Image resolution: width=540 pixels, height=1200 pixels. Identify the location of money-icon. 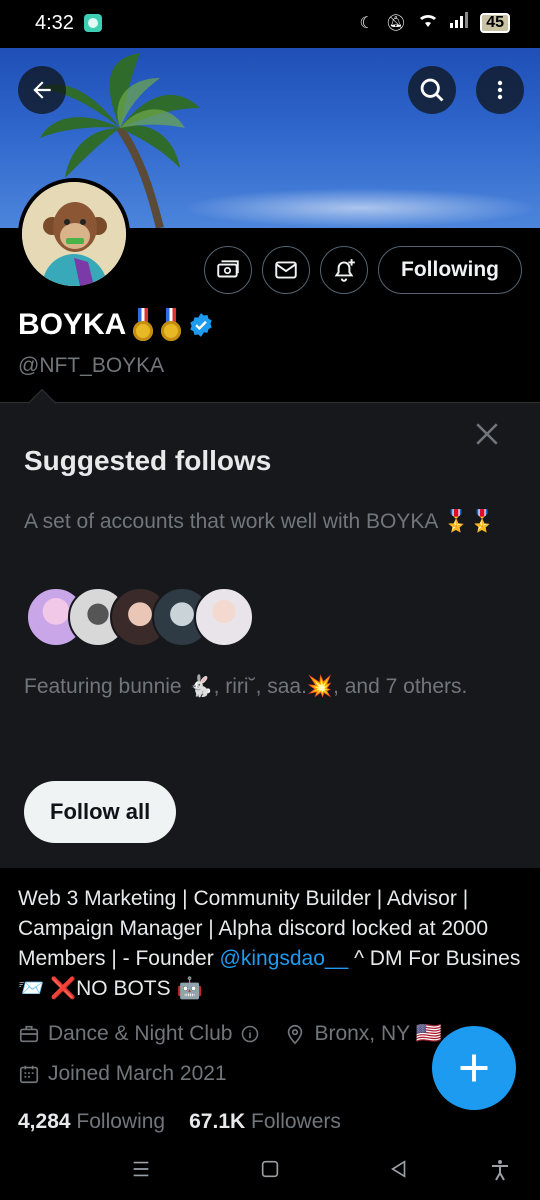
(228, 269).